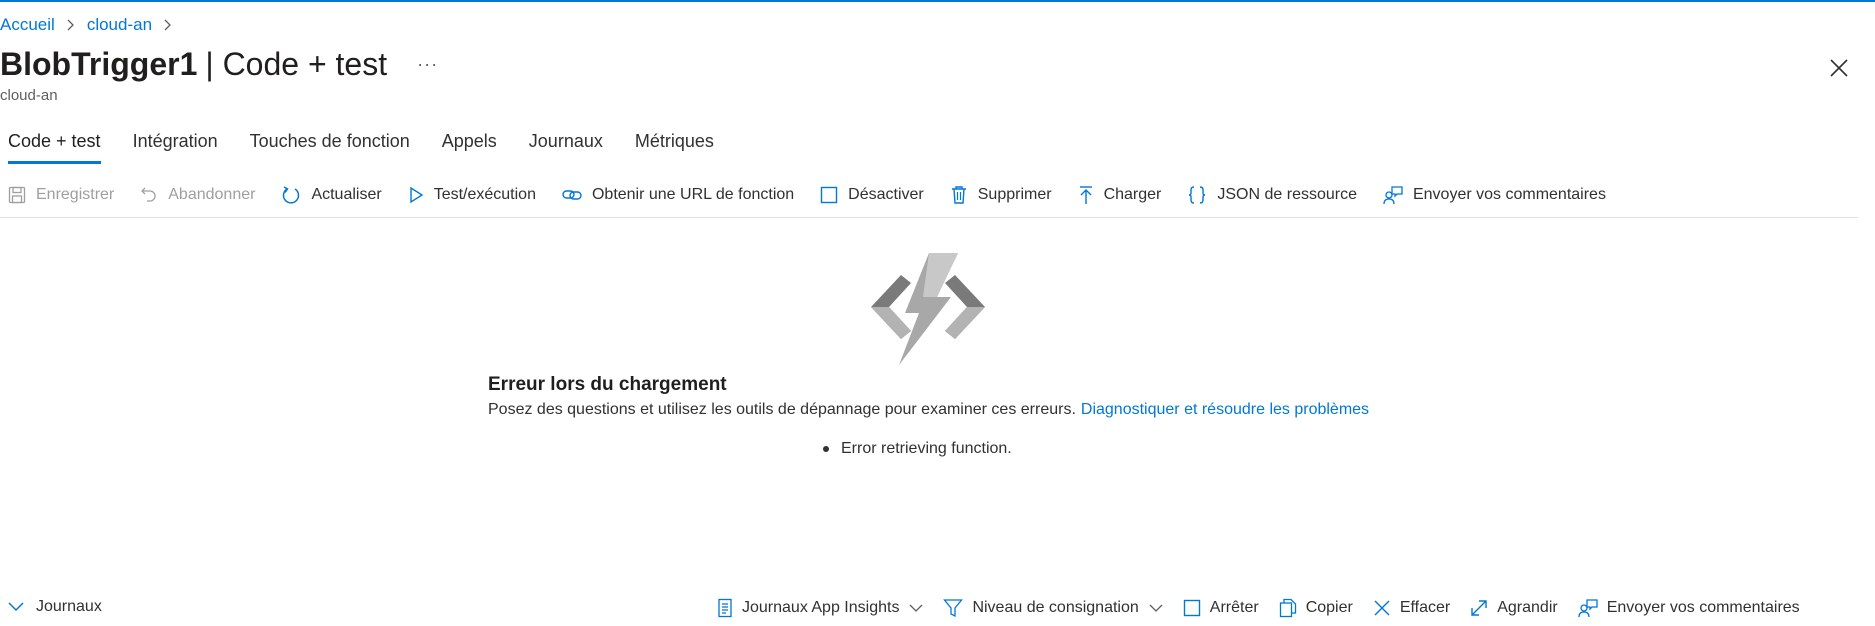 This screenshot has height=626, width=1875. What do you see at coordinates (427, 64) in the screenshot?
I see `more-options-button: ···` at bounding box center [427, 64].